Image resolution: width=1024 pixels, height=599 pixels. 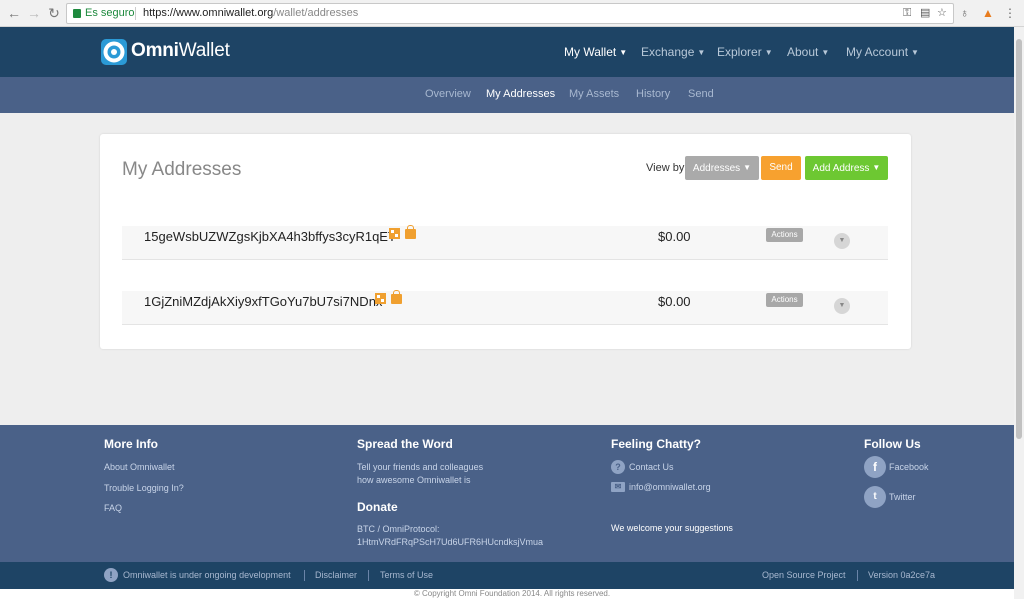 I want to click on disclaimer-link: Disclaimer, so click(x=336, y=575).